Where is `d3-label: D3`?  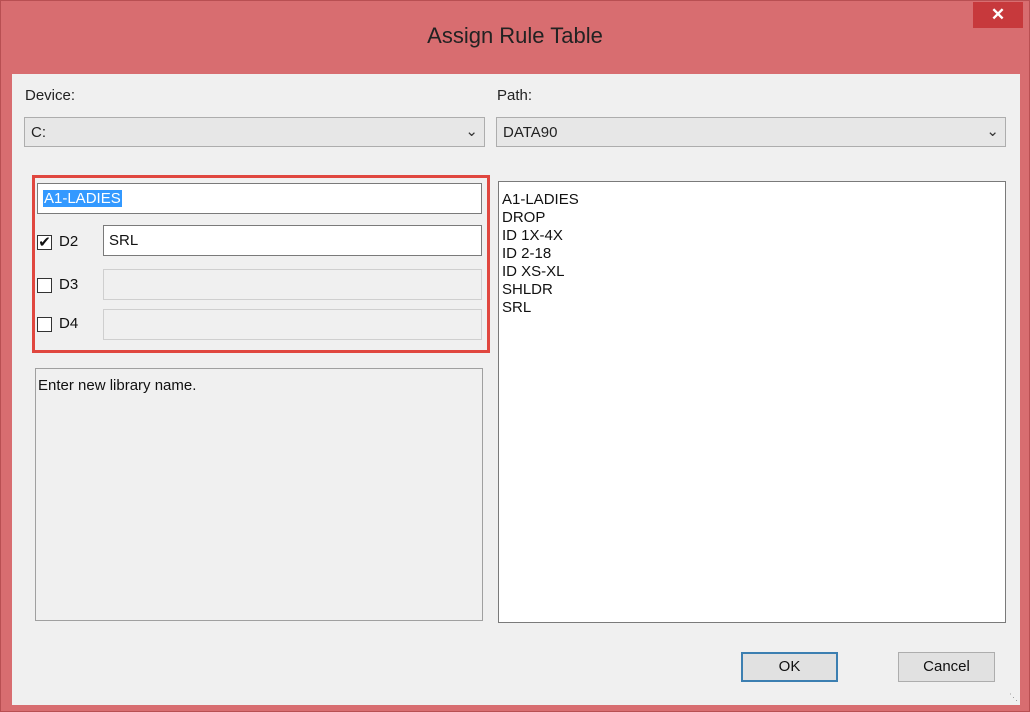
d3-label: D3 is located at coordinates (69, 284).